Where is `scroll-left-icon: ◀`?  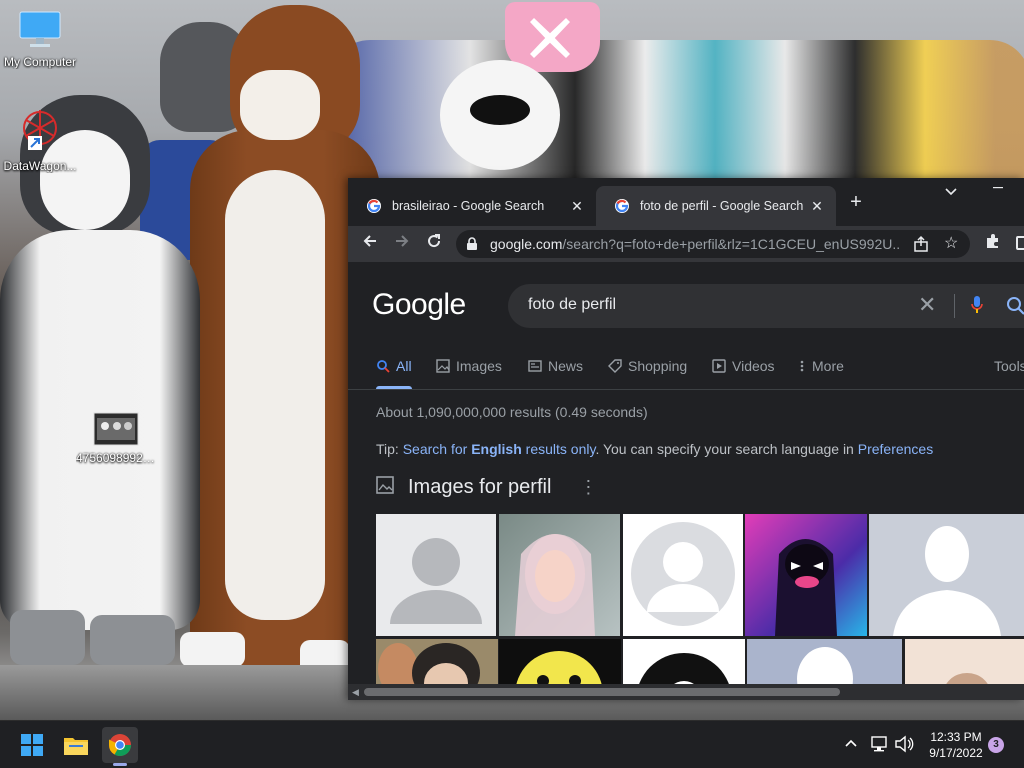 scroll-left-icon: ◀ is located at coordinates (355, 692).